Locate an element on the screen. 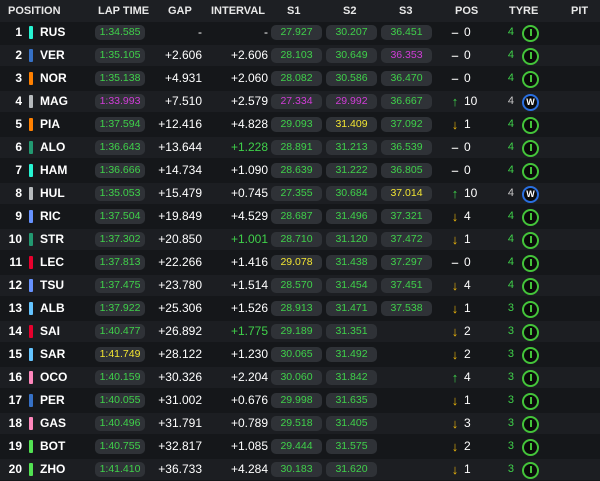 This screenshot has width=600, height=481. driver-code: STR is located at coordinates (52, 239).